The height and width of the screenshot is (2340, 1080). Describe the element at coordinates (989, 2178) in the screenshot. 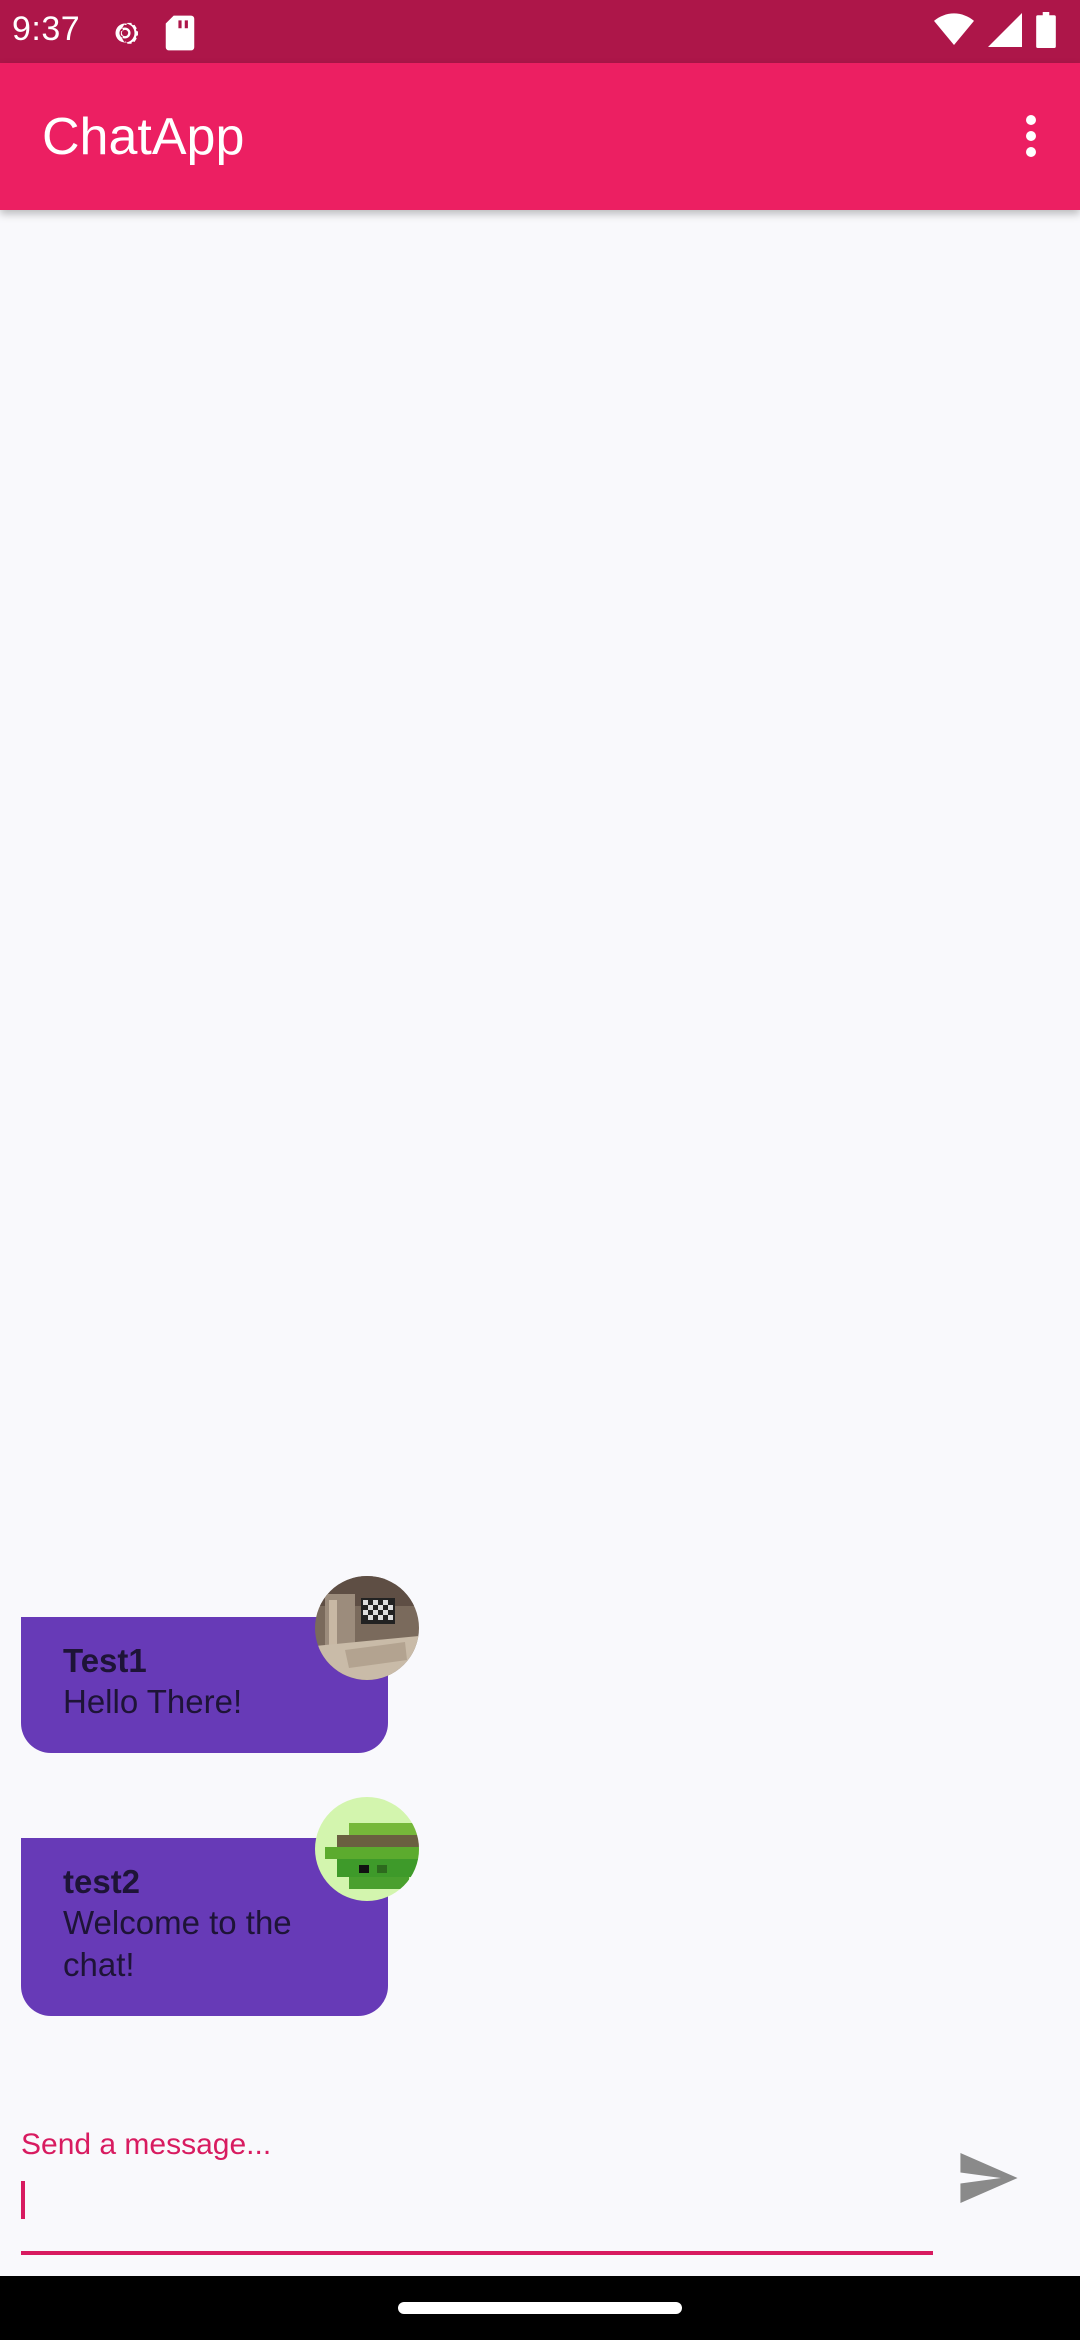

I see `send-icon` at that location.